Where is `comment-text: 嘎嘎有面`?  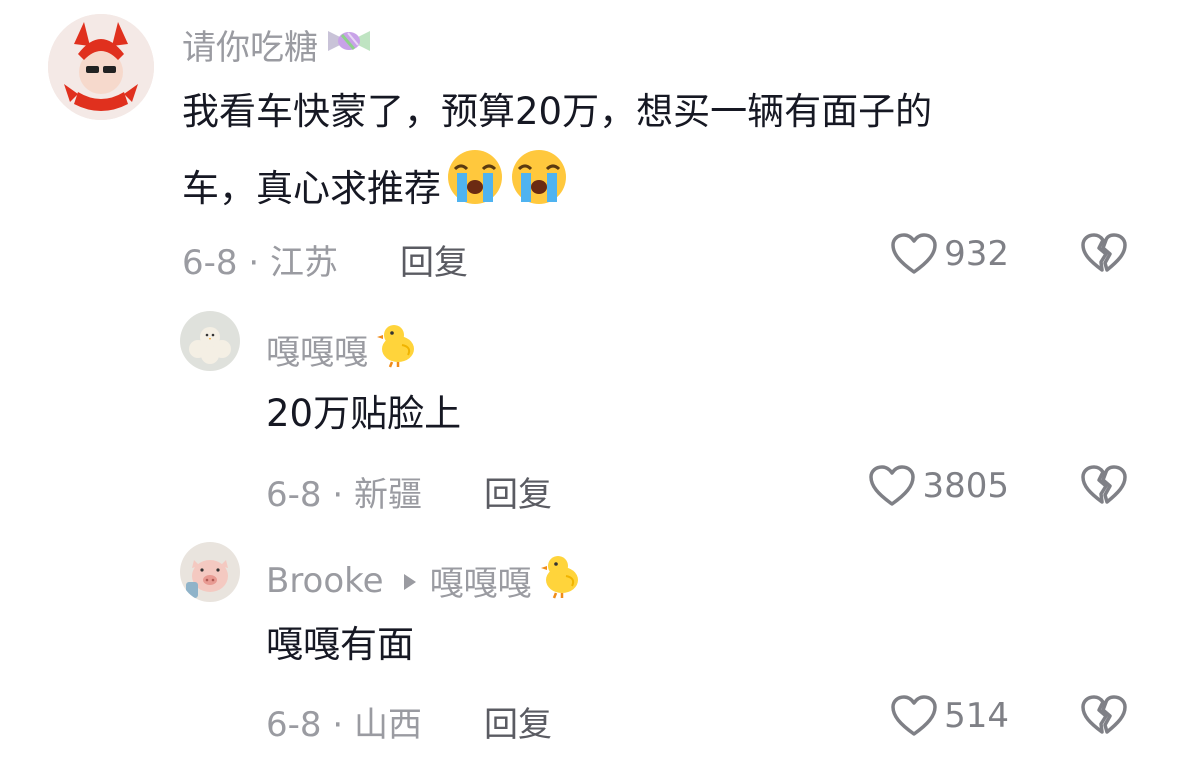
comment-text: 嘎嘎有面 is located at coordinates (340, 644).